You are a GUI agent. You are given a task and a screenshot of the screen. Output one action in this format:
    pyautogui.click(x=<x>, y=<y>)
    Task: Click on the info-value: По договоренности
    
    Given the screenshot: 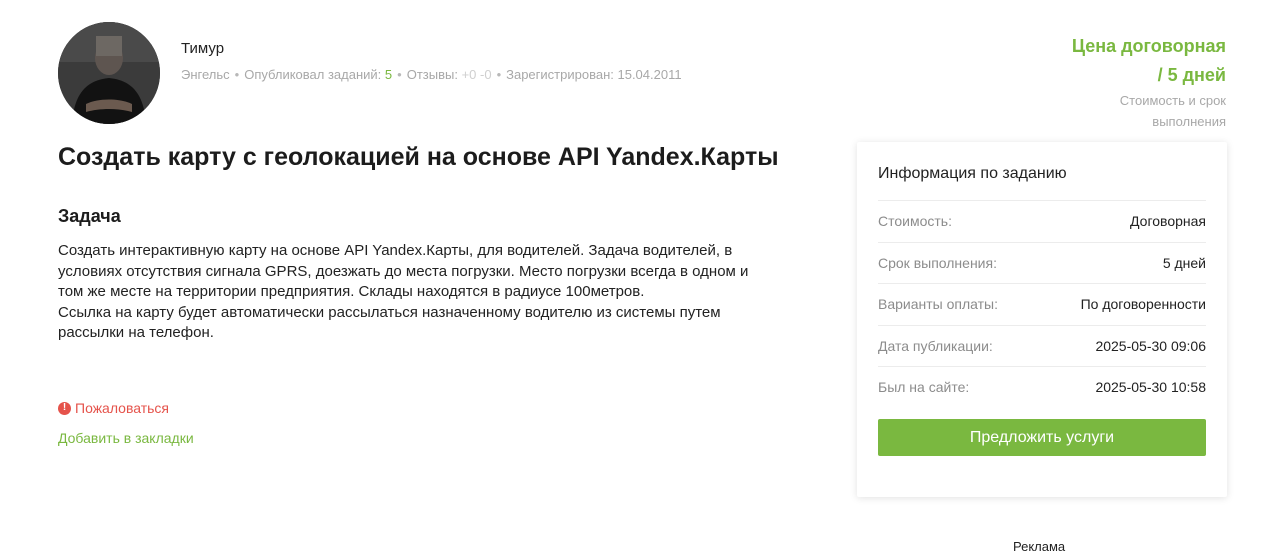 What is the action you would take?
    pyautogui.click(x=1143, y=304)
    